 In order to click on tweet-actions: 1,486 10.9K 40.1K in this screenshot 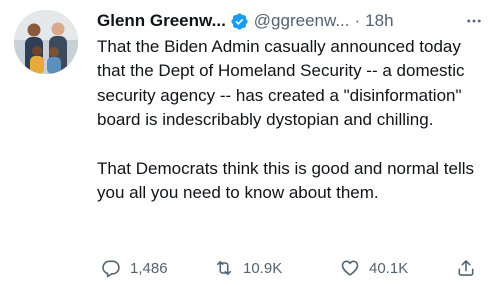, I will do `click(293, 268)`.